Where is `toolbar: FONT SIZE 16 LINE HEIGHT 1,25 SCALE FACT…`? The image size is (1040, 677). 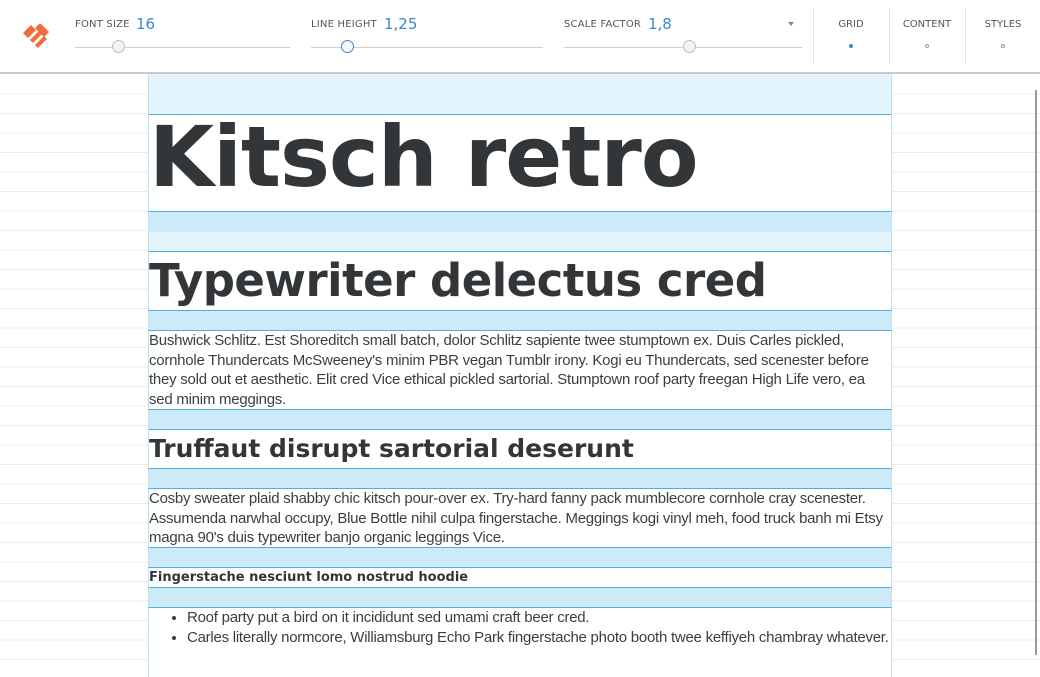 toolbar: FONT SIZE 16 LINE HEIGHT 1,25 SCALE FACT… is located at coordinates (520, 37).